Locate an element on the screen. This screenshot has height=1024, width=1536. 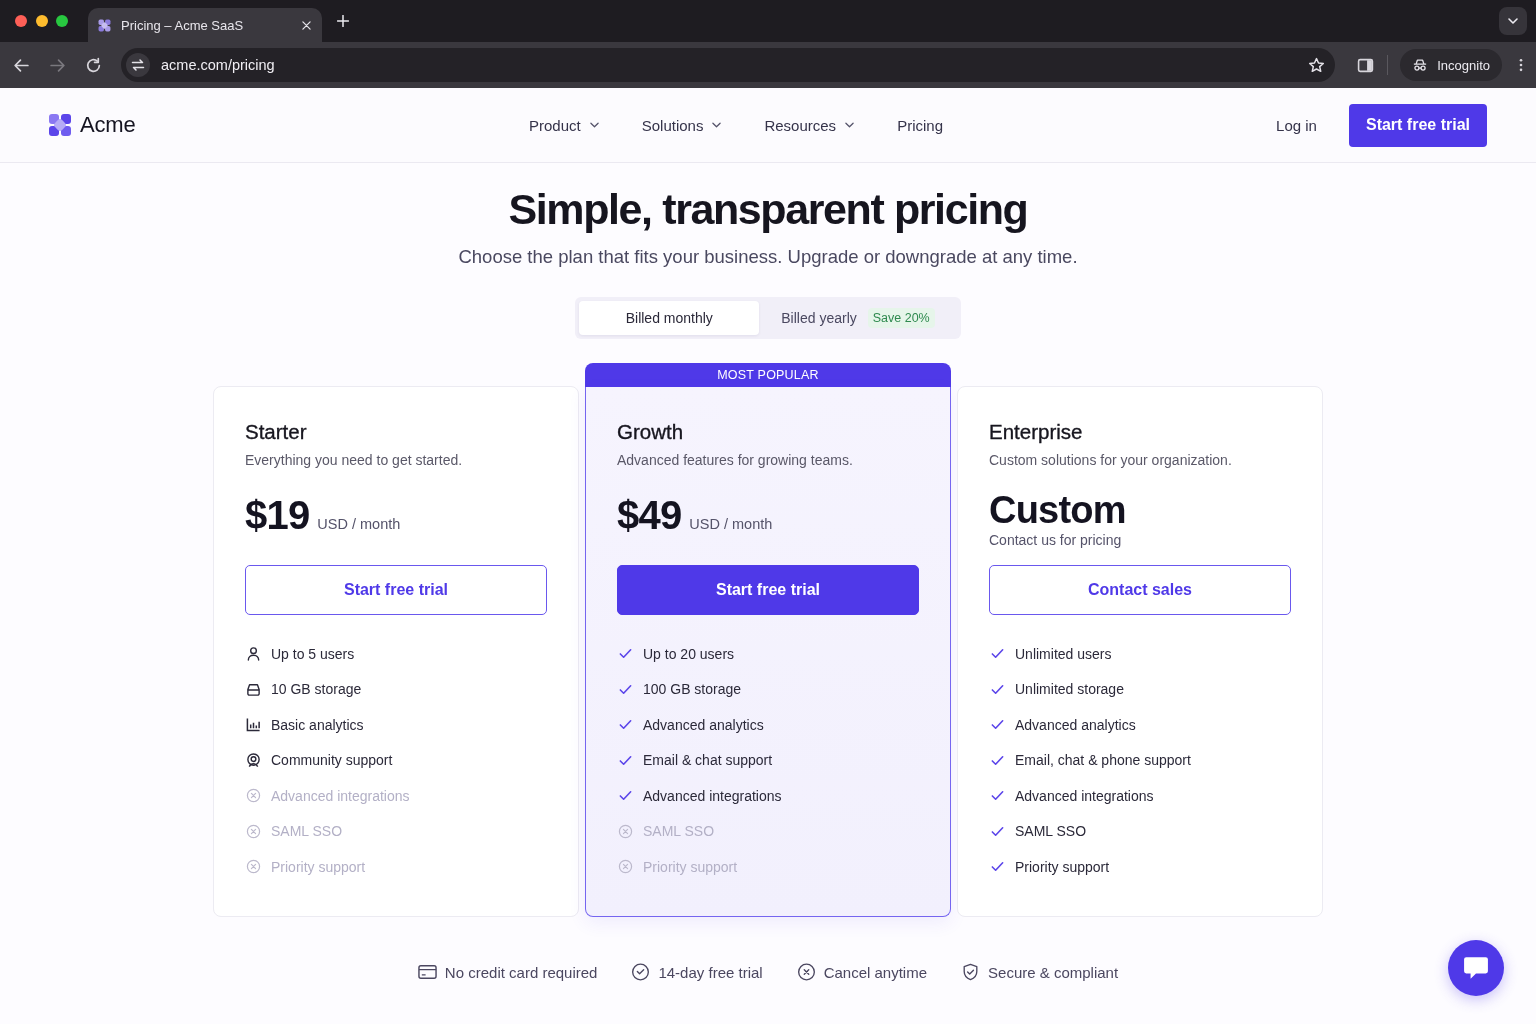
perk-text: Secure & compliant is located at coordinates (1053, 972).